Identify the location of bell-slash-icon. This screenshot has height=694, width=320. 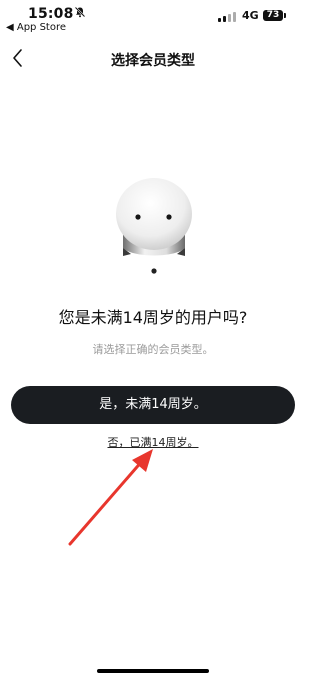
(80, 13).